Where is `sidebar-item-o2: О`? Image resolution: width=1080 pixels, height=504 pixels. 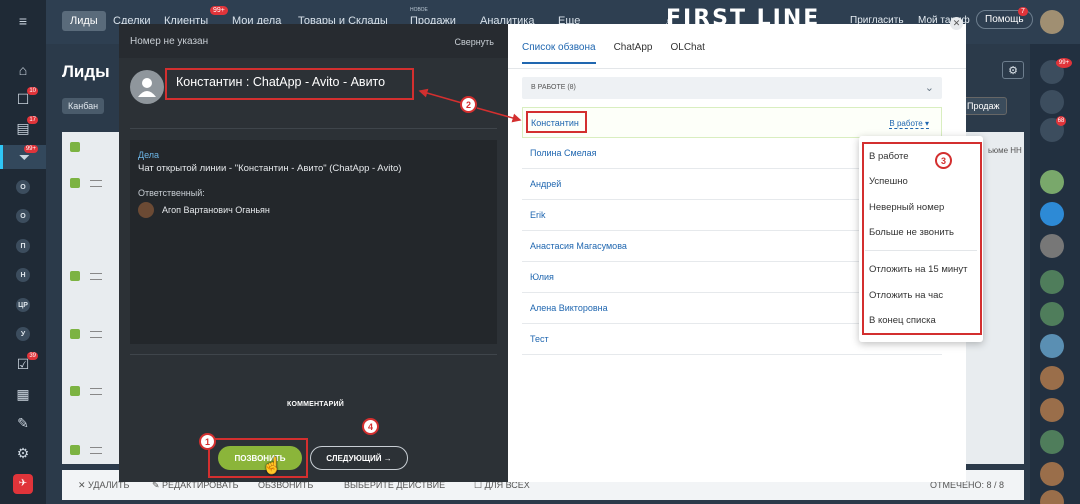
sidebar-item-o2: О is located at coordinates (23, 216).